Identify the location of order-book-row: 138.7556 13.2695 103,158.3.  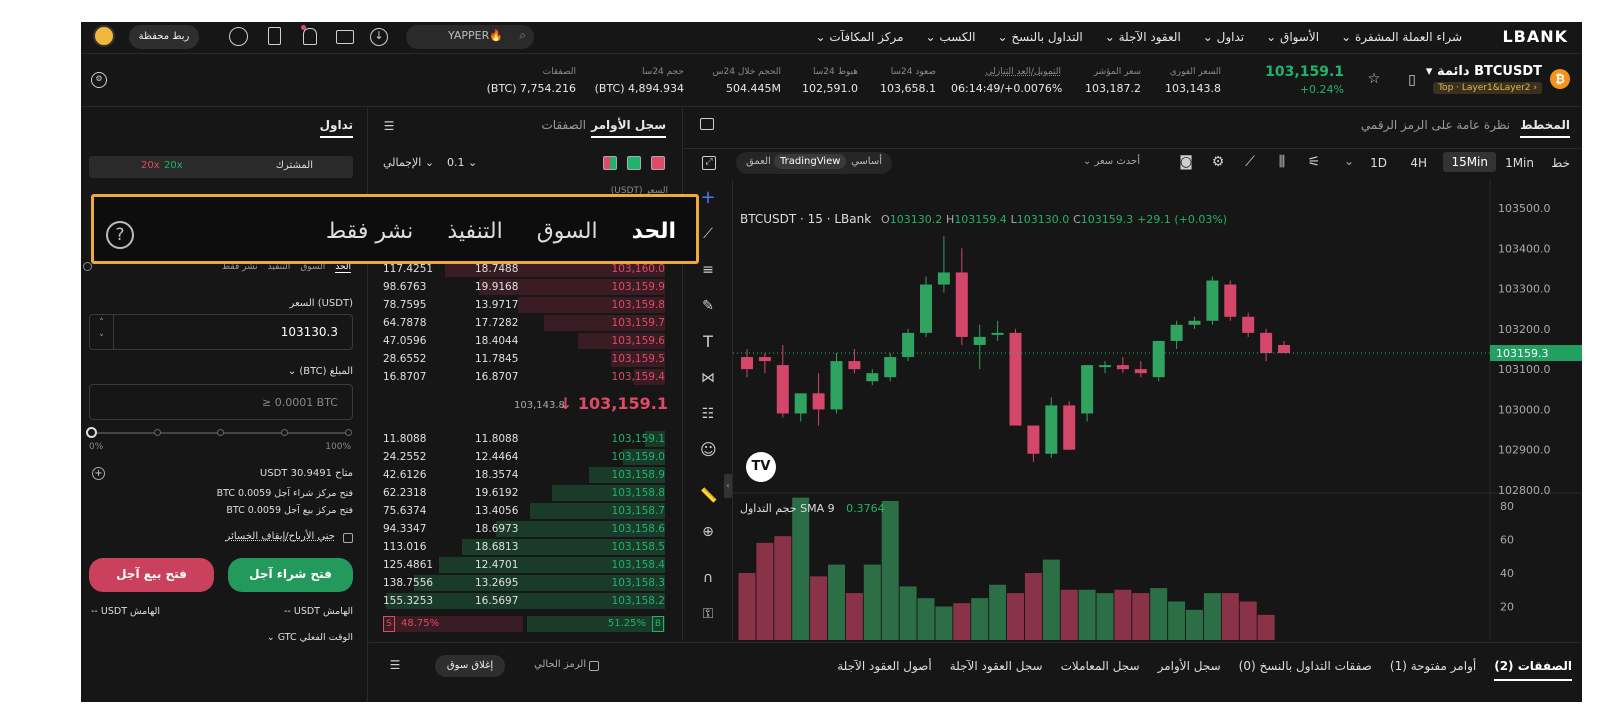
(524, 583).